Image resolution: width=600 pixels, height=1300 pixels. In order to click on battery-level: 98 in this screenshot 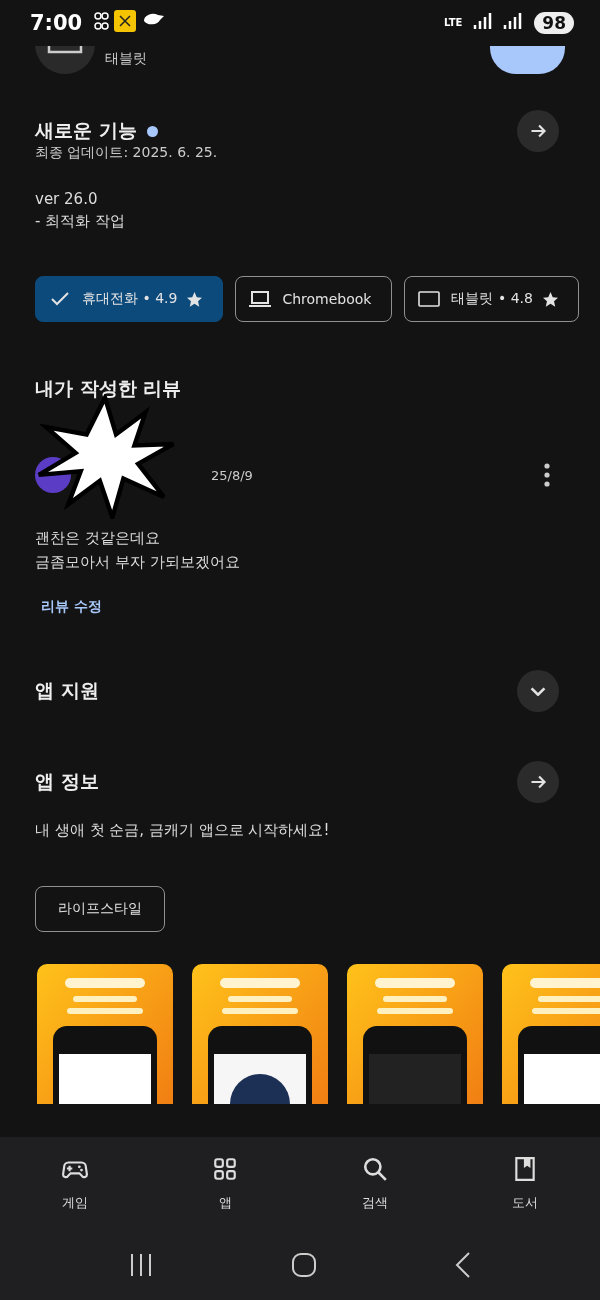, I will do `click(554, 23)`.